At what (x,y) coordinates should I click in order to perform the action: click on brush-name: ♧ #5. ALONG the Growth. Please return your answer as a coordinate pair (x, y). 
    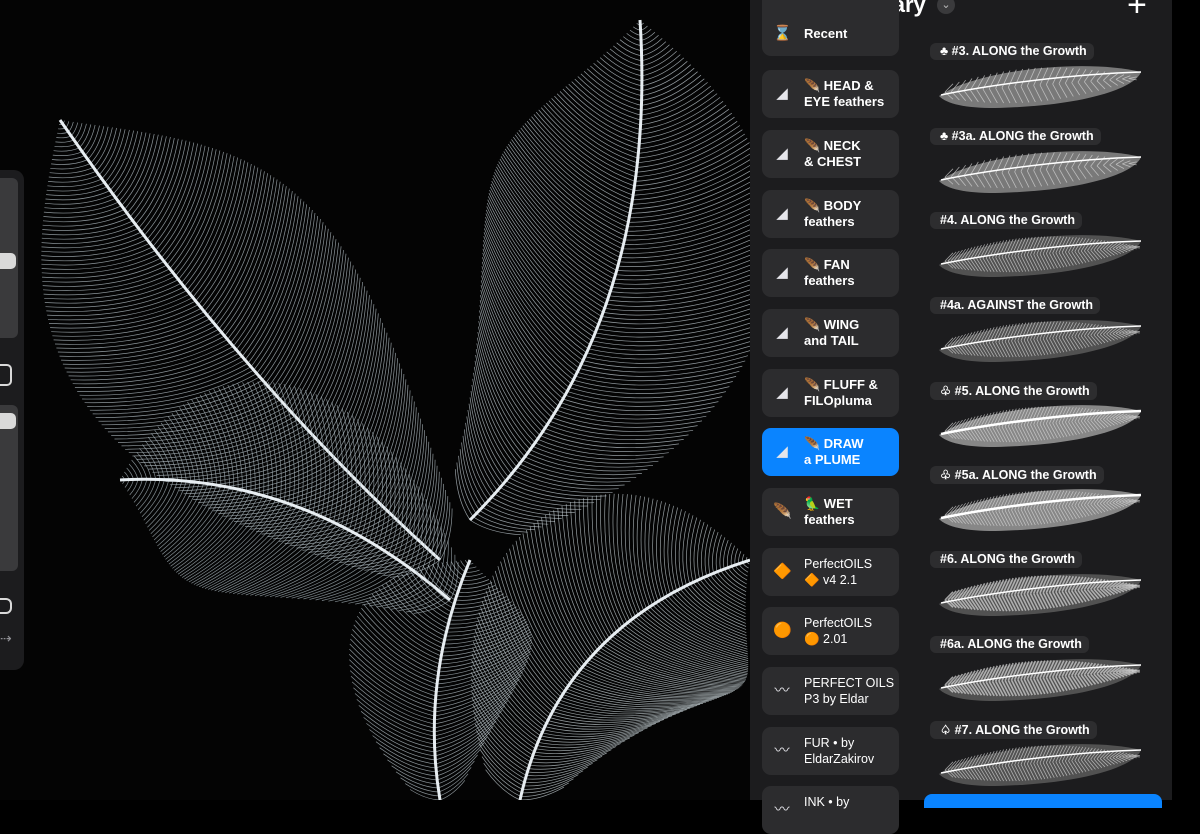
    Looking at the image, I should click on (1013, 391).